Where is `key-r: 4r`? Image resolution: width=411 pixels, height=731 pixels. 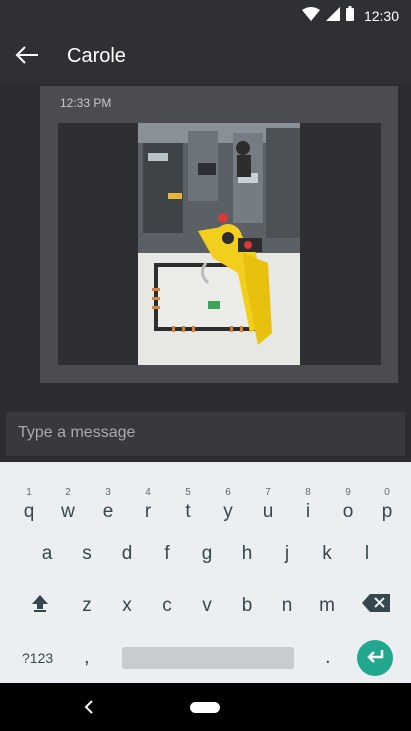 key-r: 4r is located at coordinates (148, 506).